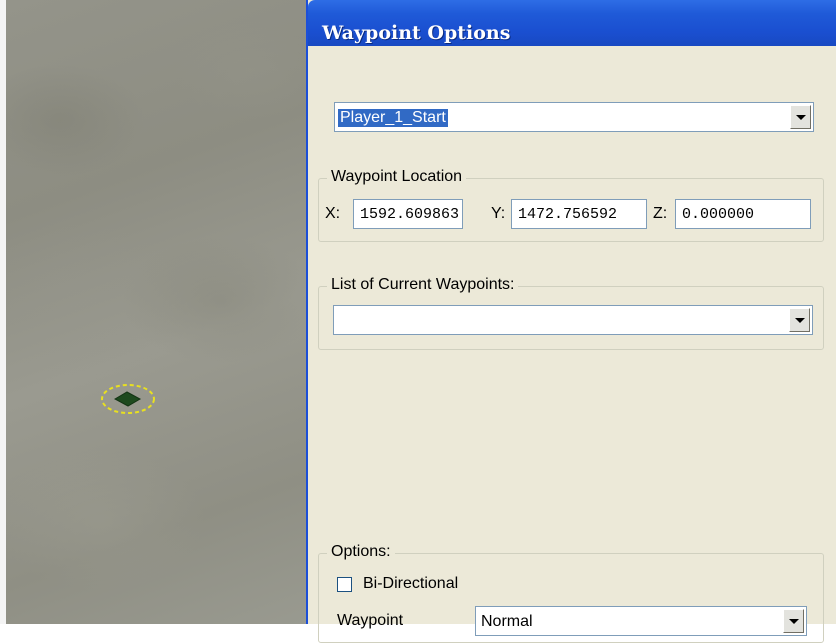  What do you see at coordinates (579, 214) in the screenshot?
I see `y-coordinate-input: 1472.756592` at bounding box center [579, 214].